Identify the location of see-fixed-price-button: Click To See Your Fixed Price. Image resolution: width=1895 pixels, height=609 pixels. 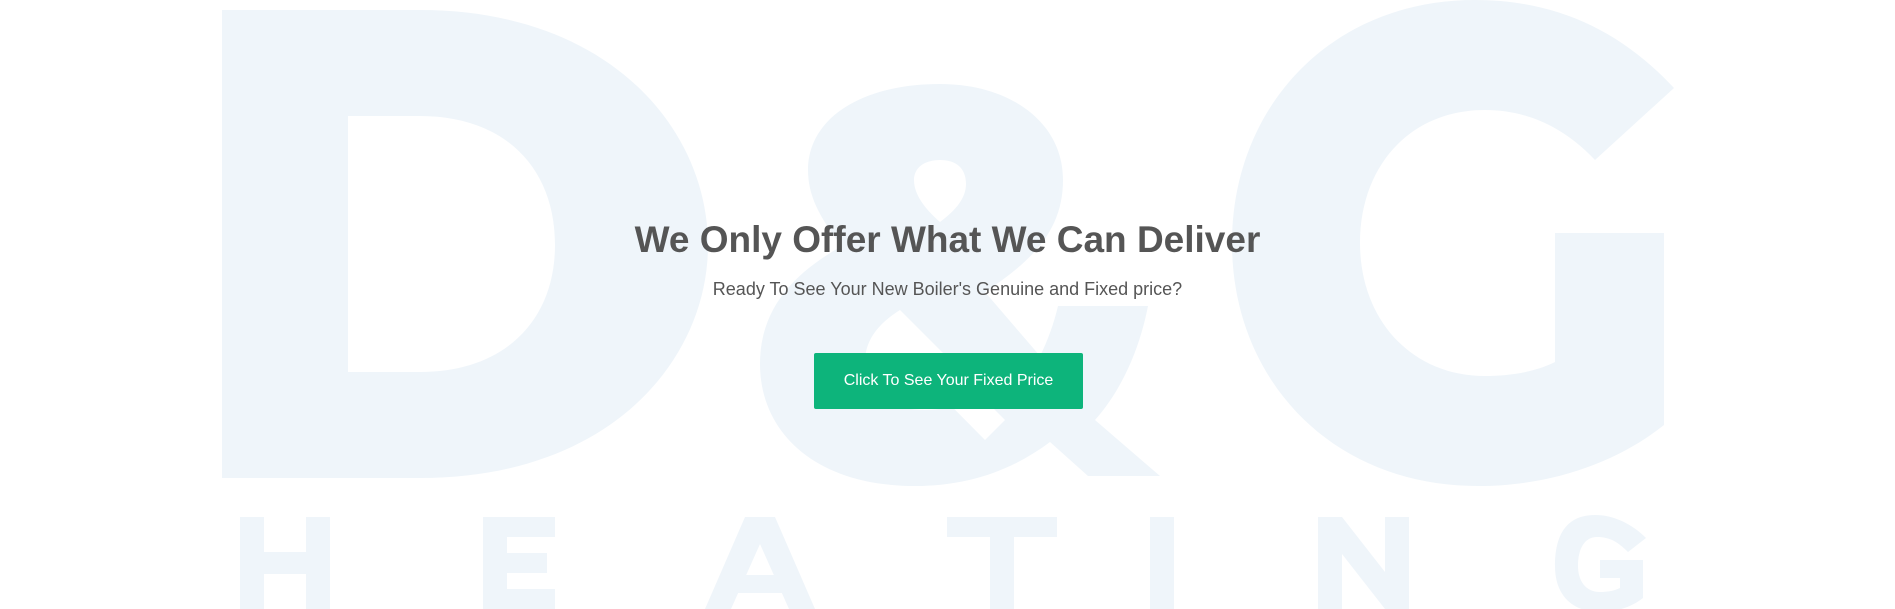
(948, 381).